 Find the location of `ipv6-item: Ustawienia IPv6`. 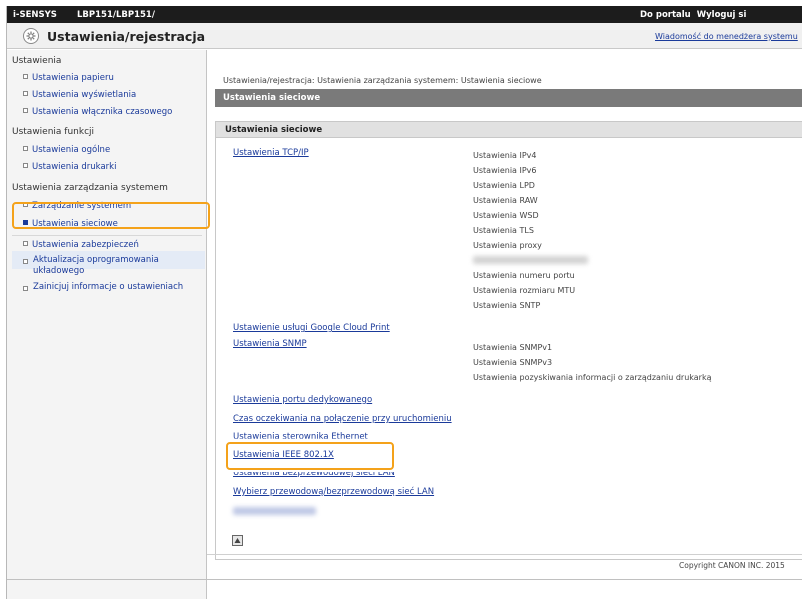

ipv6-item: Ustawienia IPv6 is located at coordinates (505, 170).